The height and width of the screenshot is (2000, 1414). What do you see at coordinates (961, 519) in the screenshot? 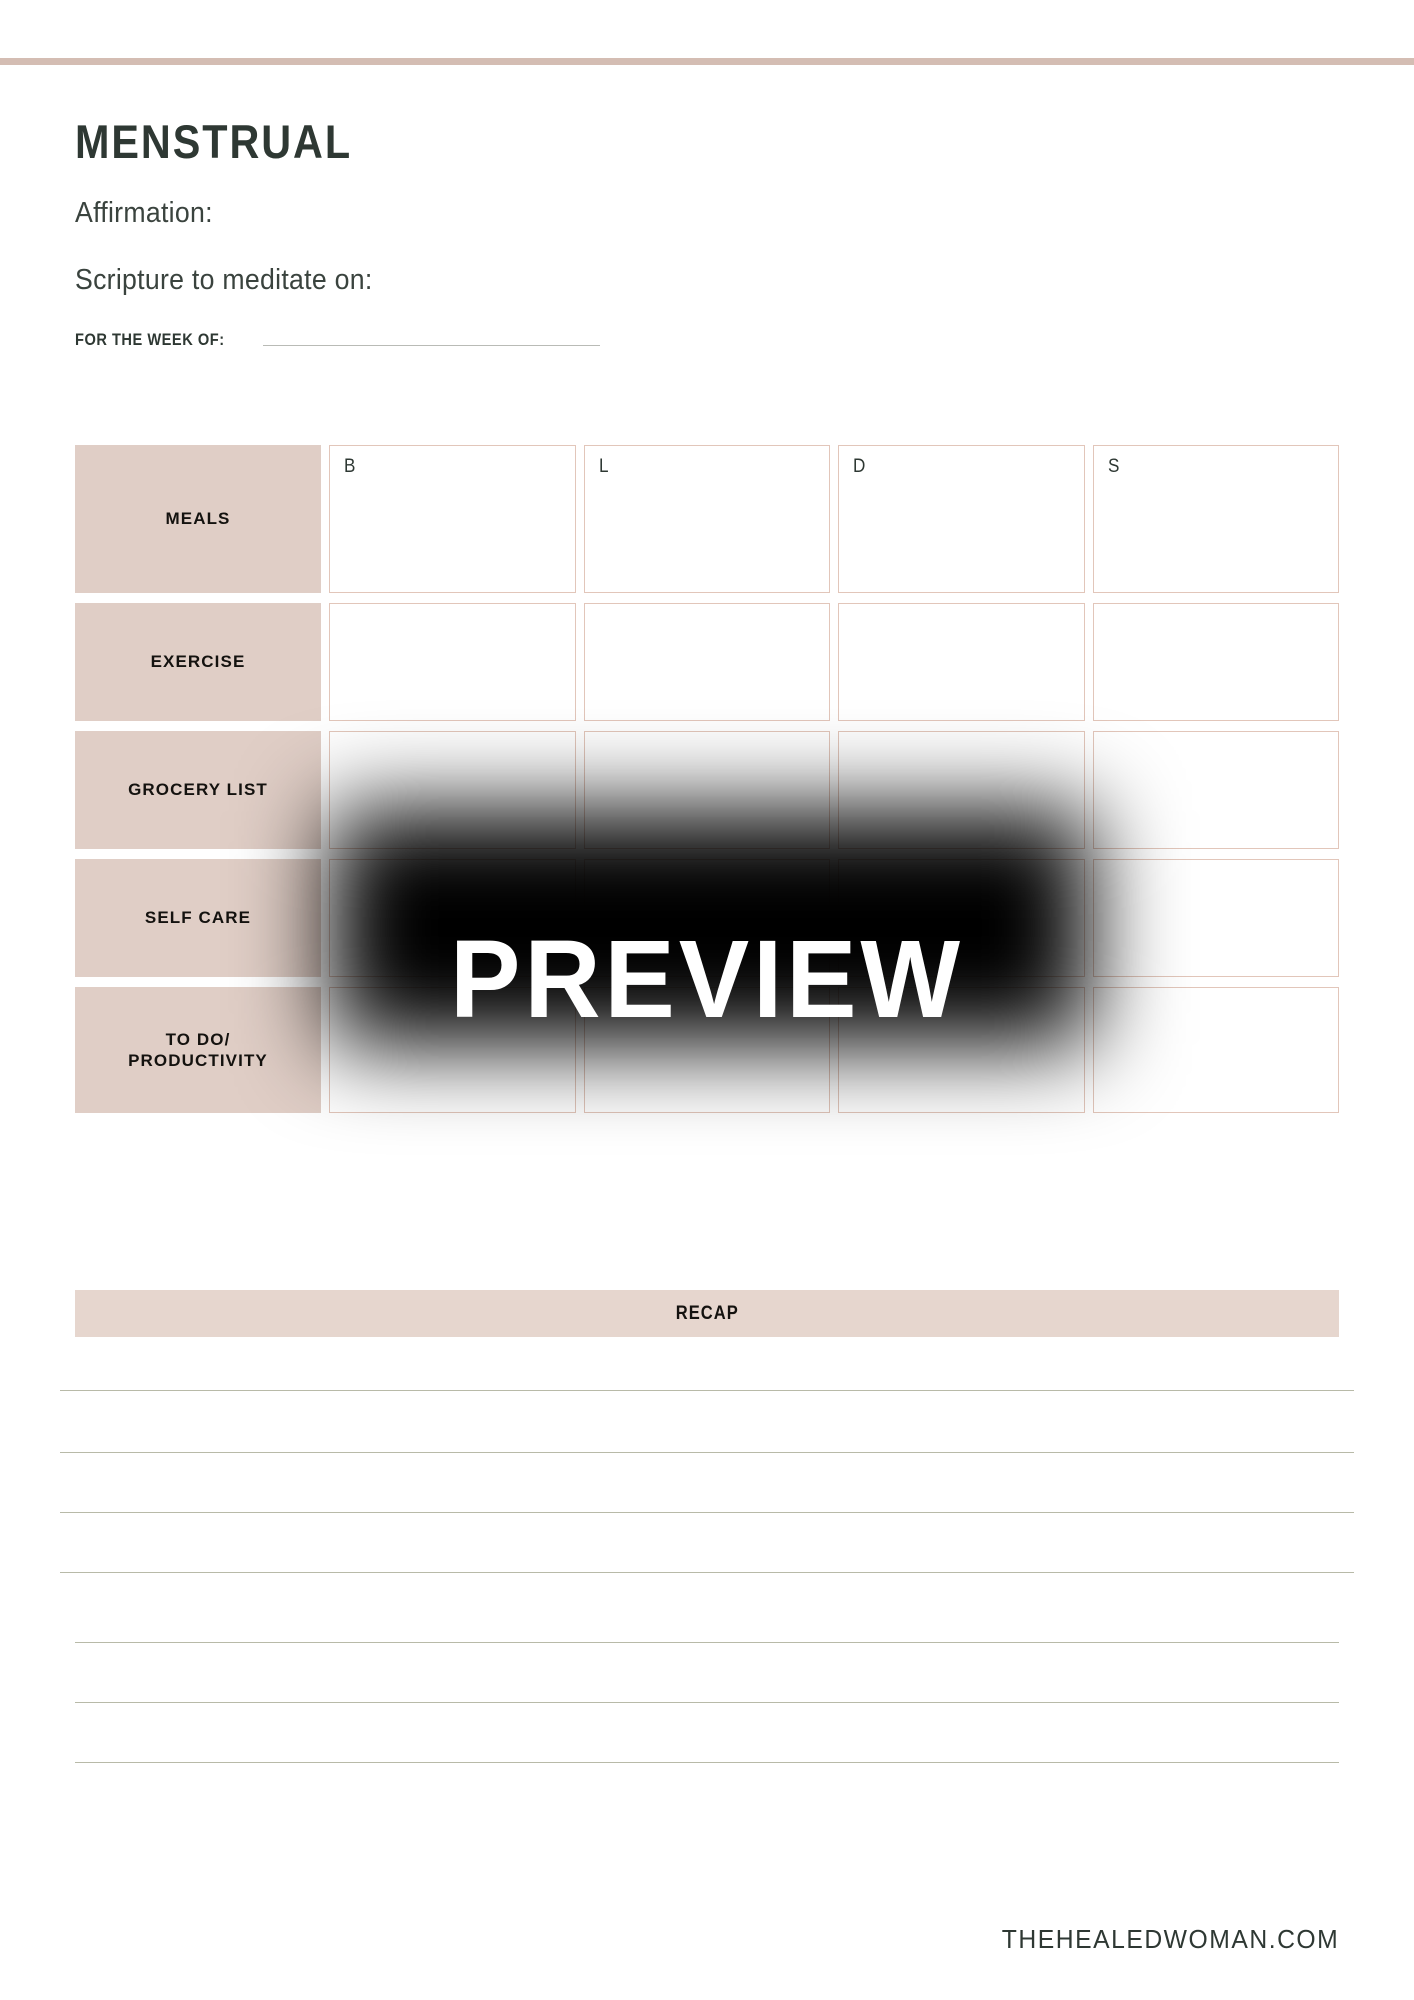
I see `meals-cell-dinner: D` at bounding box center [961, 519].